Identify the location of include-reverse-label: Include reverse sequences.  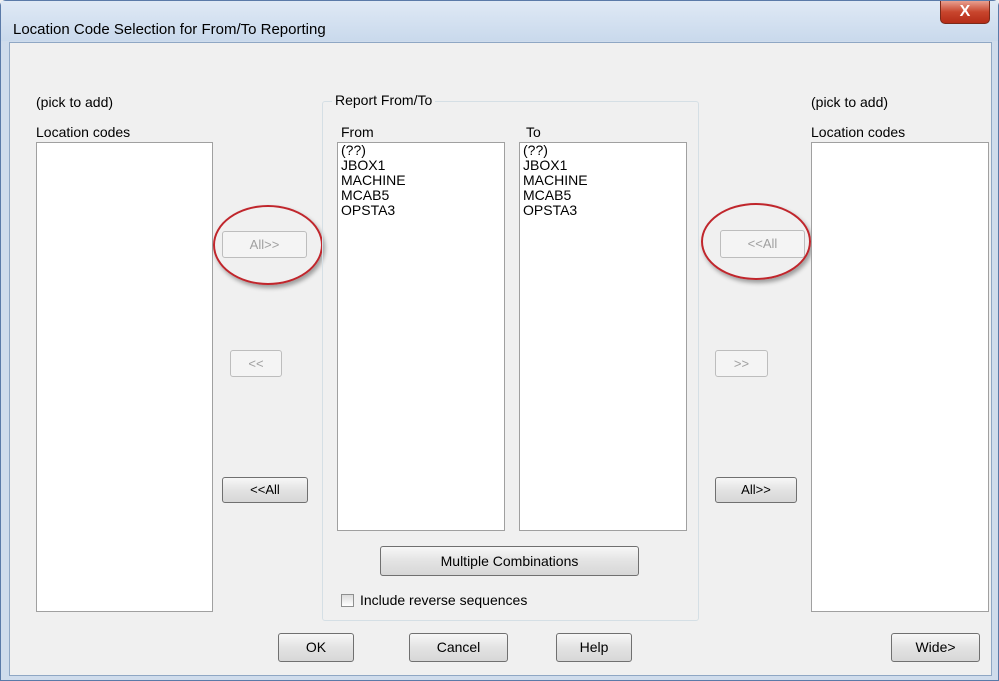
(444, 600).